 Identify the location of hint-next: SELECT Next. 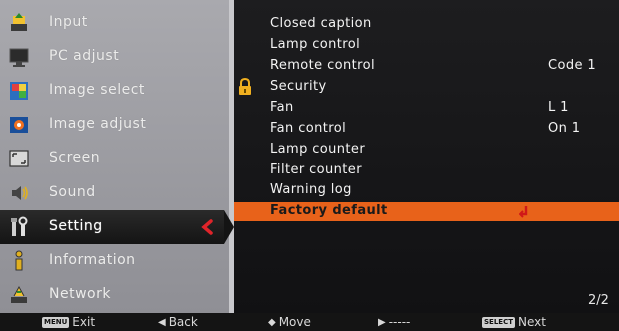
(514, 322).